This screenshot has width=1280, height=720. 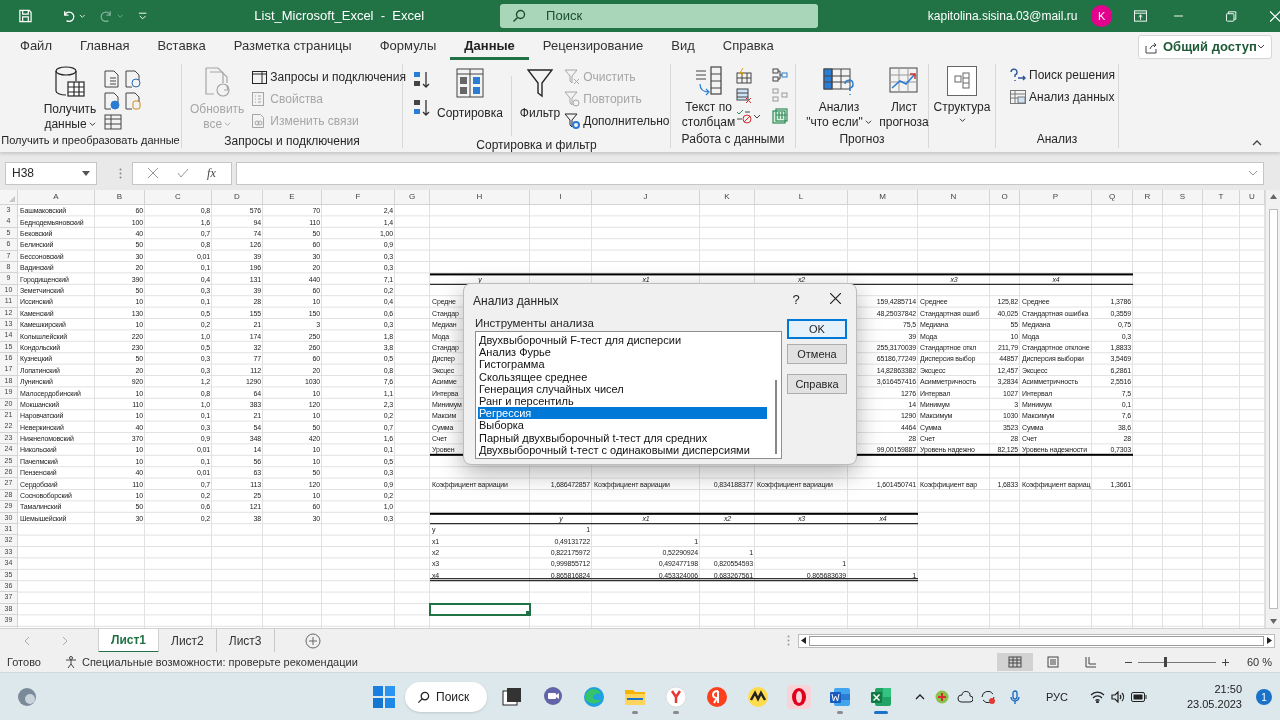 What do you see at coordinates (1259, 662) in the screenshot?
I see `zoom-level: 60 %` at bounding box center [1259, 662].